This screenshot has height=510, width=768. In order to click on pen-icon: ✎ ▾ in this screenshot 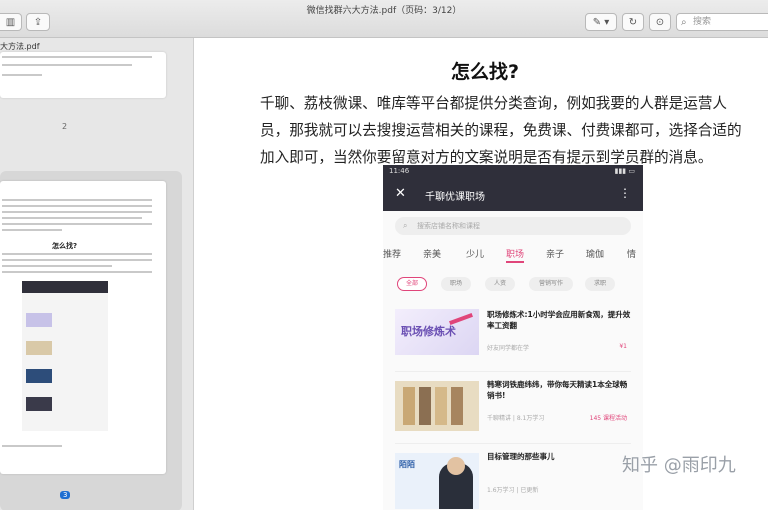, I will do `click(601, 22)`.